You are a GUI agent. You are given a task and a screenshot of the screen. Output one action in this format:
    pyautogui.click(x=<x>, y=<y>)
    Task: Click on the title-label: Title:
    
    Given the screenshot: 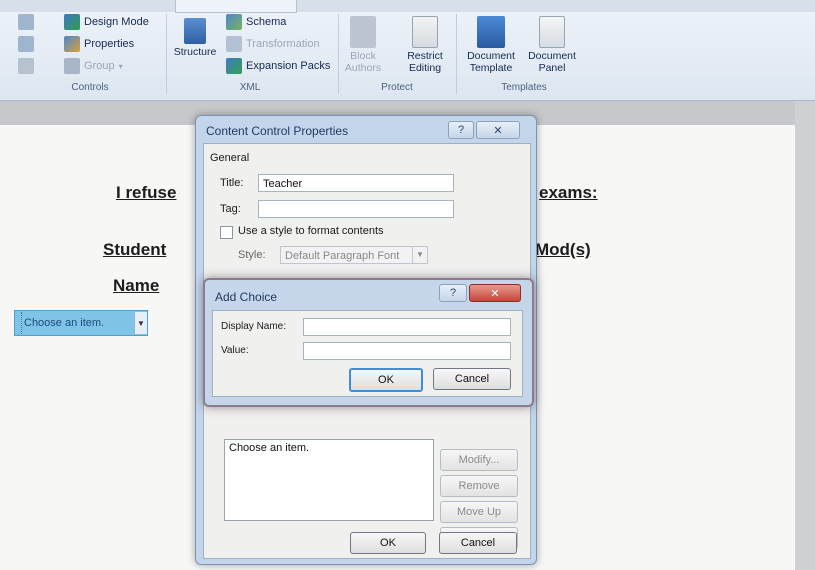 What is the action you would take?
    pyautogui.click(x=232, y=183)
    